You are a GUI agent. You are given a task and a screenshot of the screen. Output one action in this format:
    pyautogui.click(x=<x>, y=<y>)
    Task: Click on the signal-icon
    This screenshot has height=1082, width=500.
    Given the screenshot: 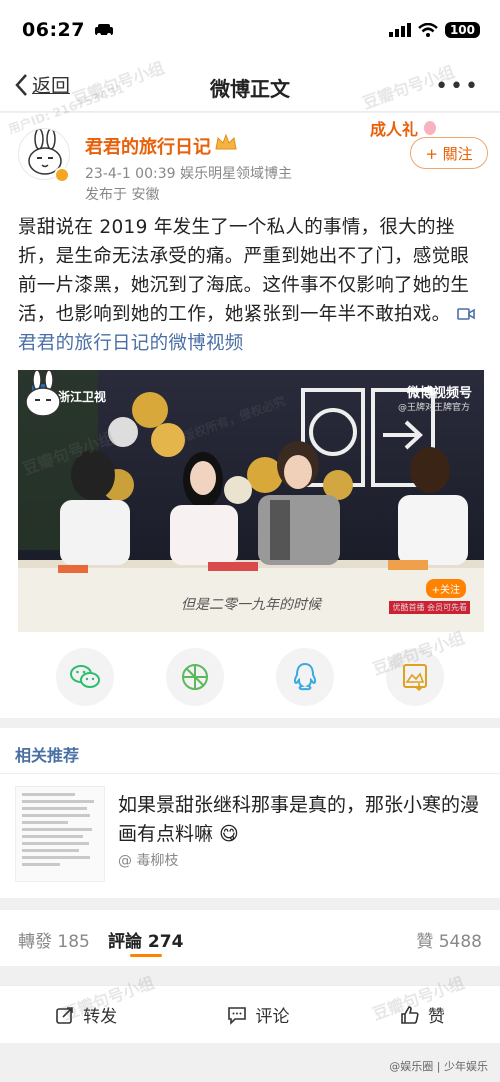 What is the action you would take?
    pyautogui.click(x=399, y=30)
    